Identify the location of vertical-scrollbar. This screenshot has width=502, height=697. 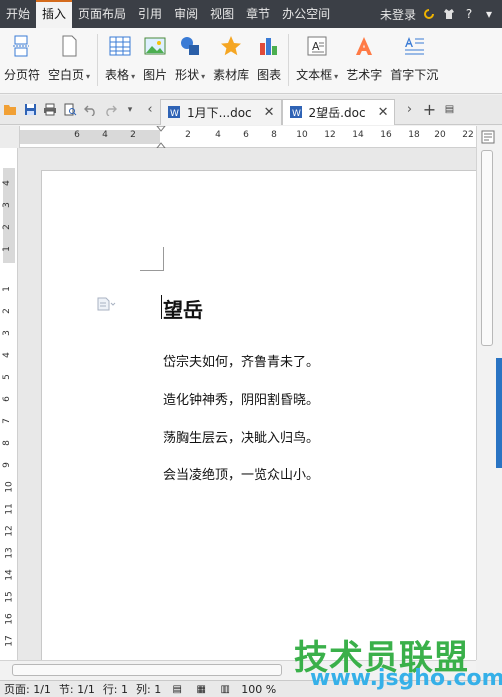
(489, 393).